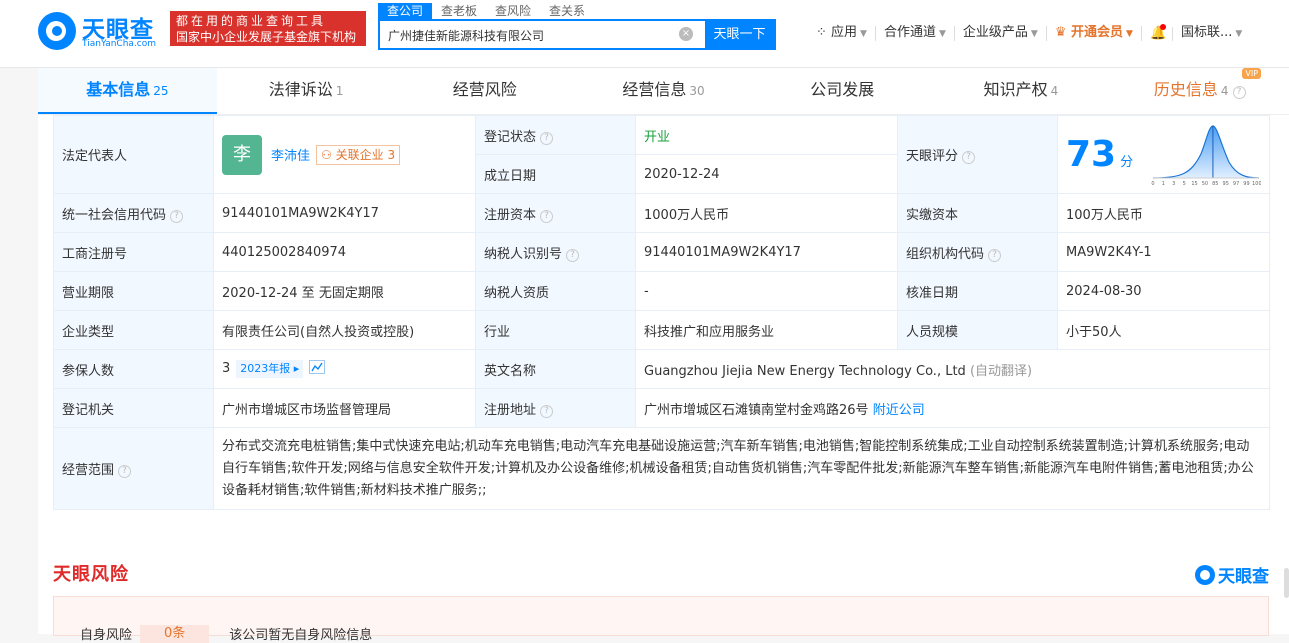 Image resolution: width=1289 pixels, height=643 pixels. Describe the element at coordinates (1211, 33) in the screenshot. I see `nav-user: 国标联... ▼` at that location.